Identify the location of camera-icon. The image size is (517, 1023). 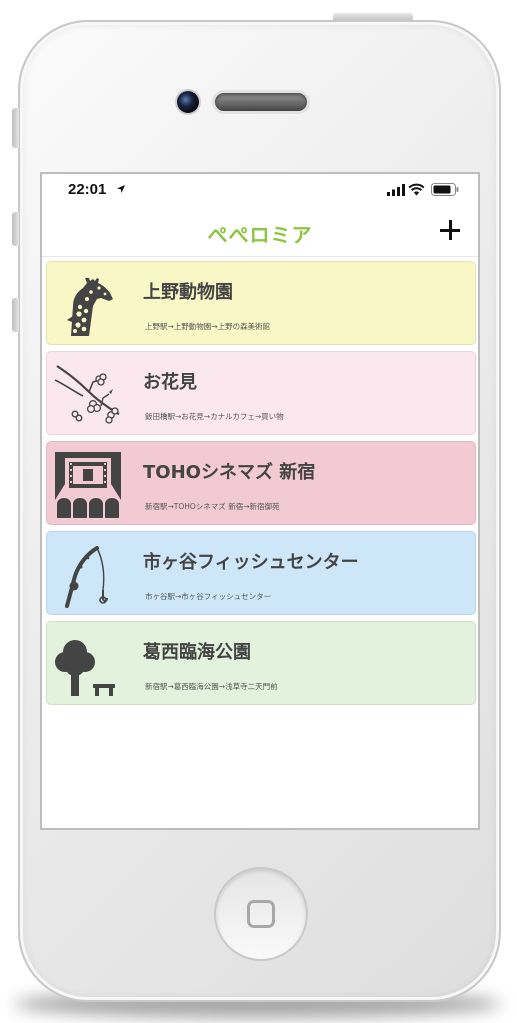
(188, 102).